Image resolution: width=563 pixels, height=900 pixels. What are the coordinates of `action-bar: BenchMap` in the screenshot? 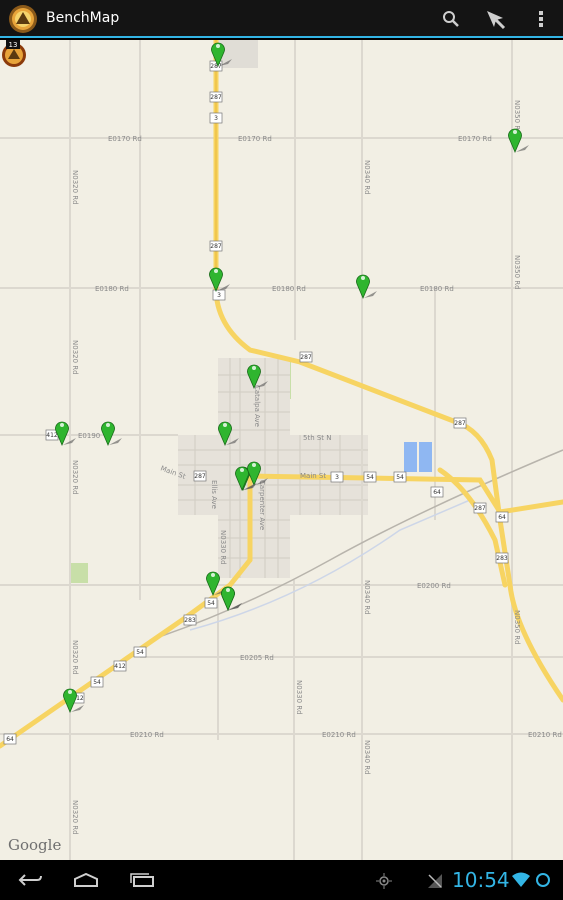 It's located at (281, 19).